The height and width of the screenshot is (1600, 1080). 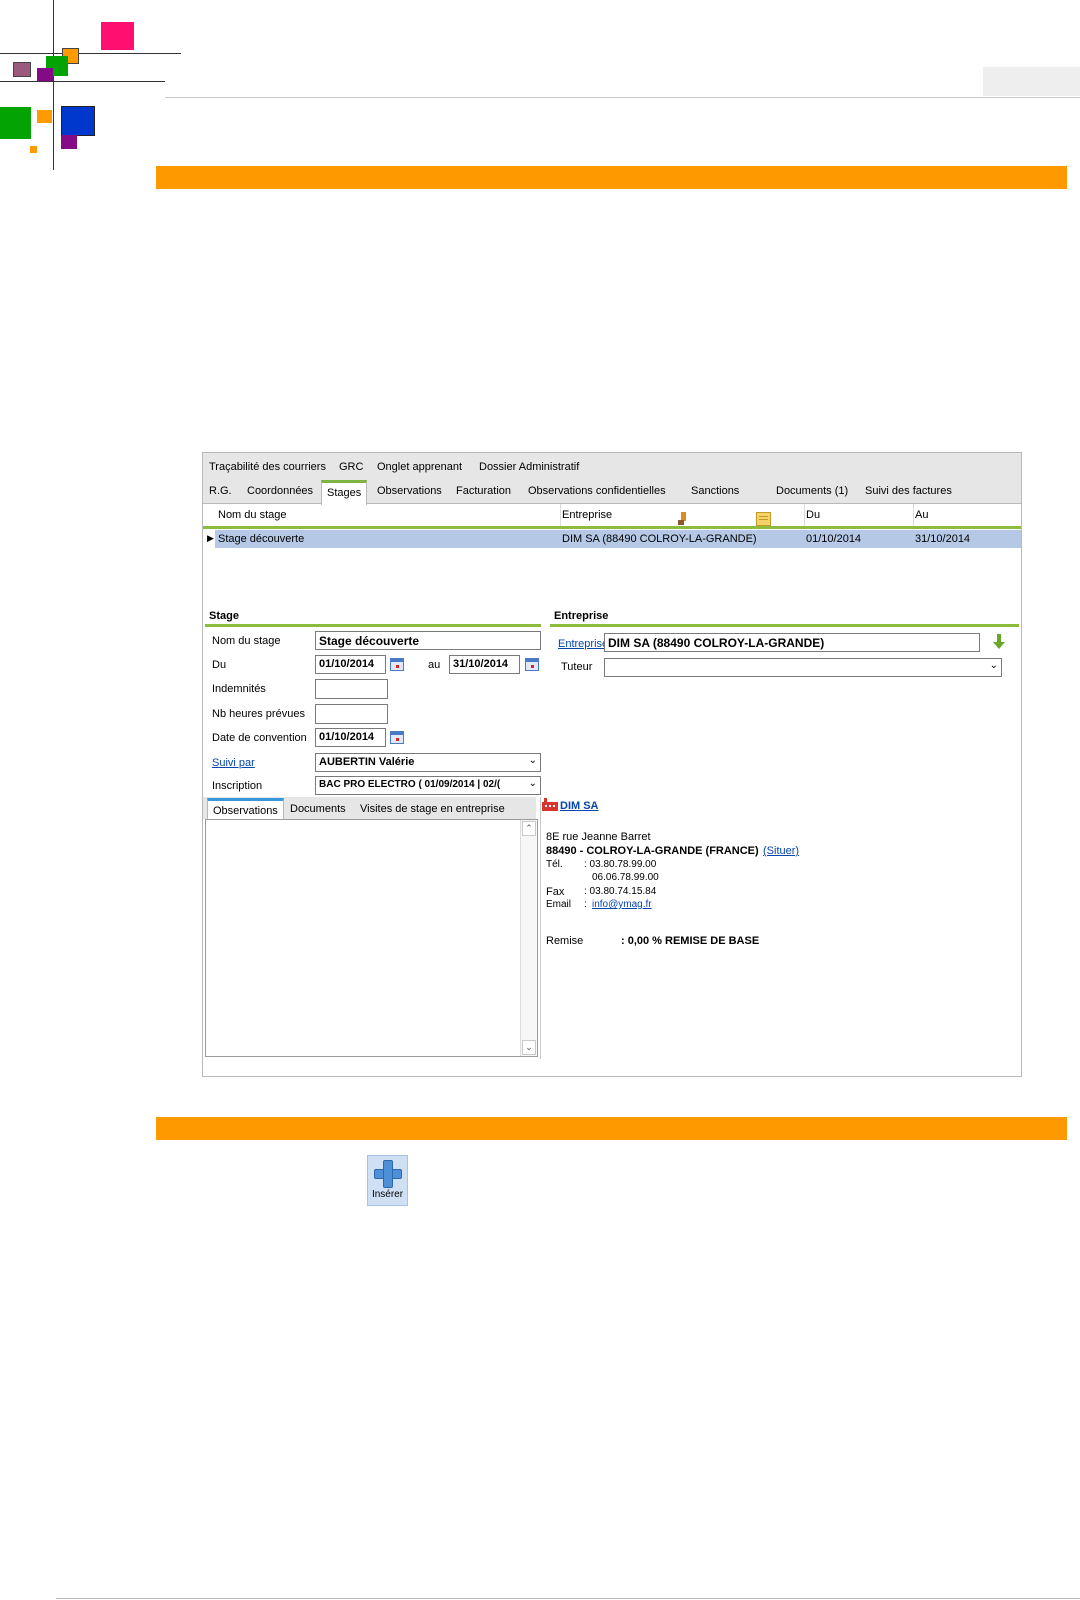 What do you see at coordinates (622, 904) in the screenshot?
I see `email-link: info@ymag.fr` at bounding box center [622, 904].